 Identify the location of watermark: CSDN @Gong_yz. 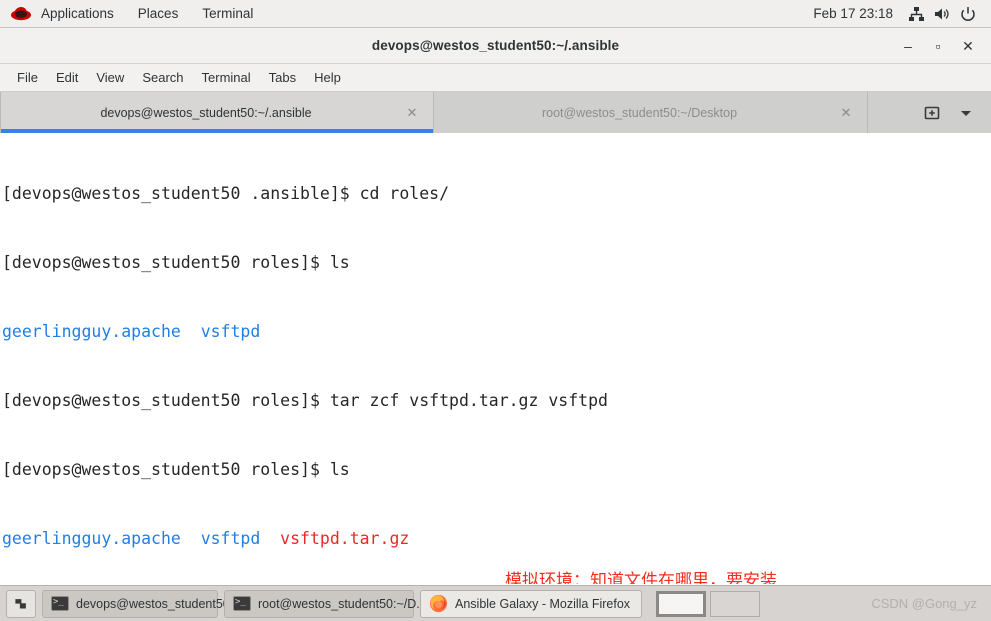
(924, 603).